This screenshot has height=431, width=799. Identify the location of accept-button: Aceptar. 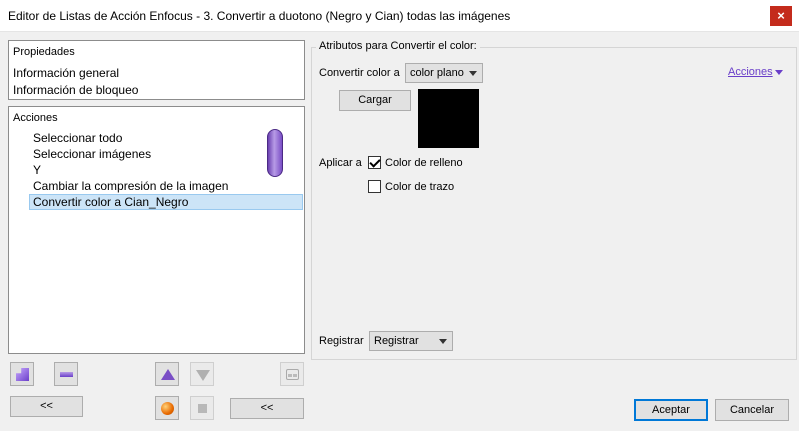
(671, 410).